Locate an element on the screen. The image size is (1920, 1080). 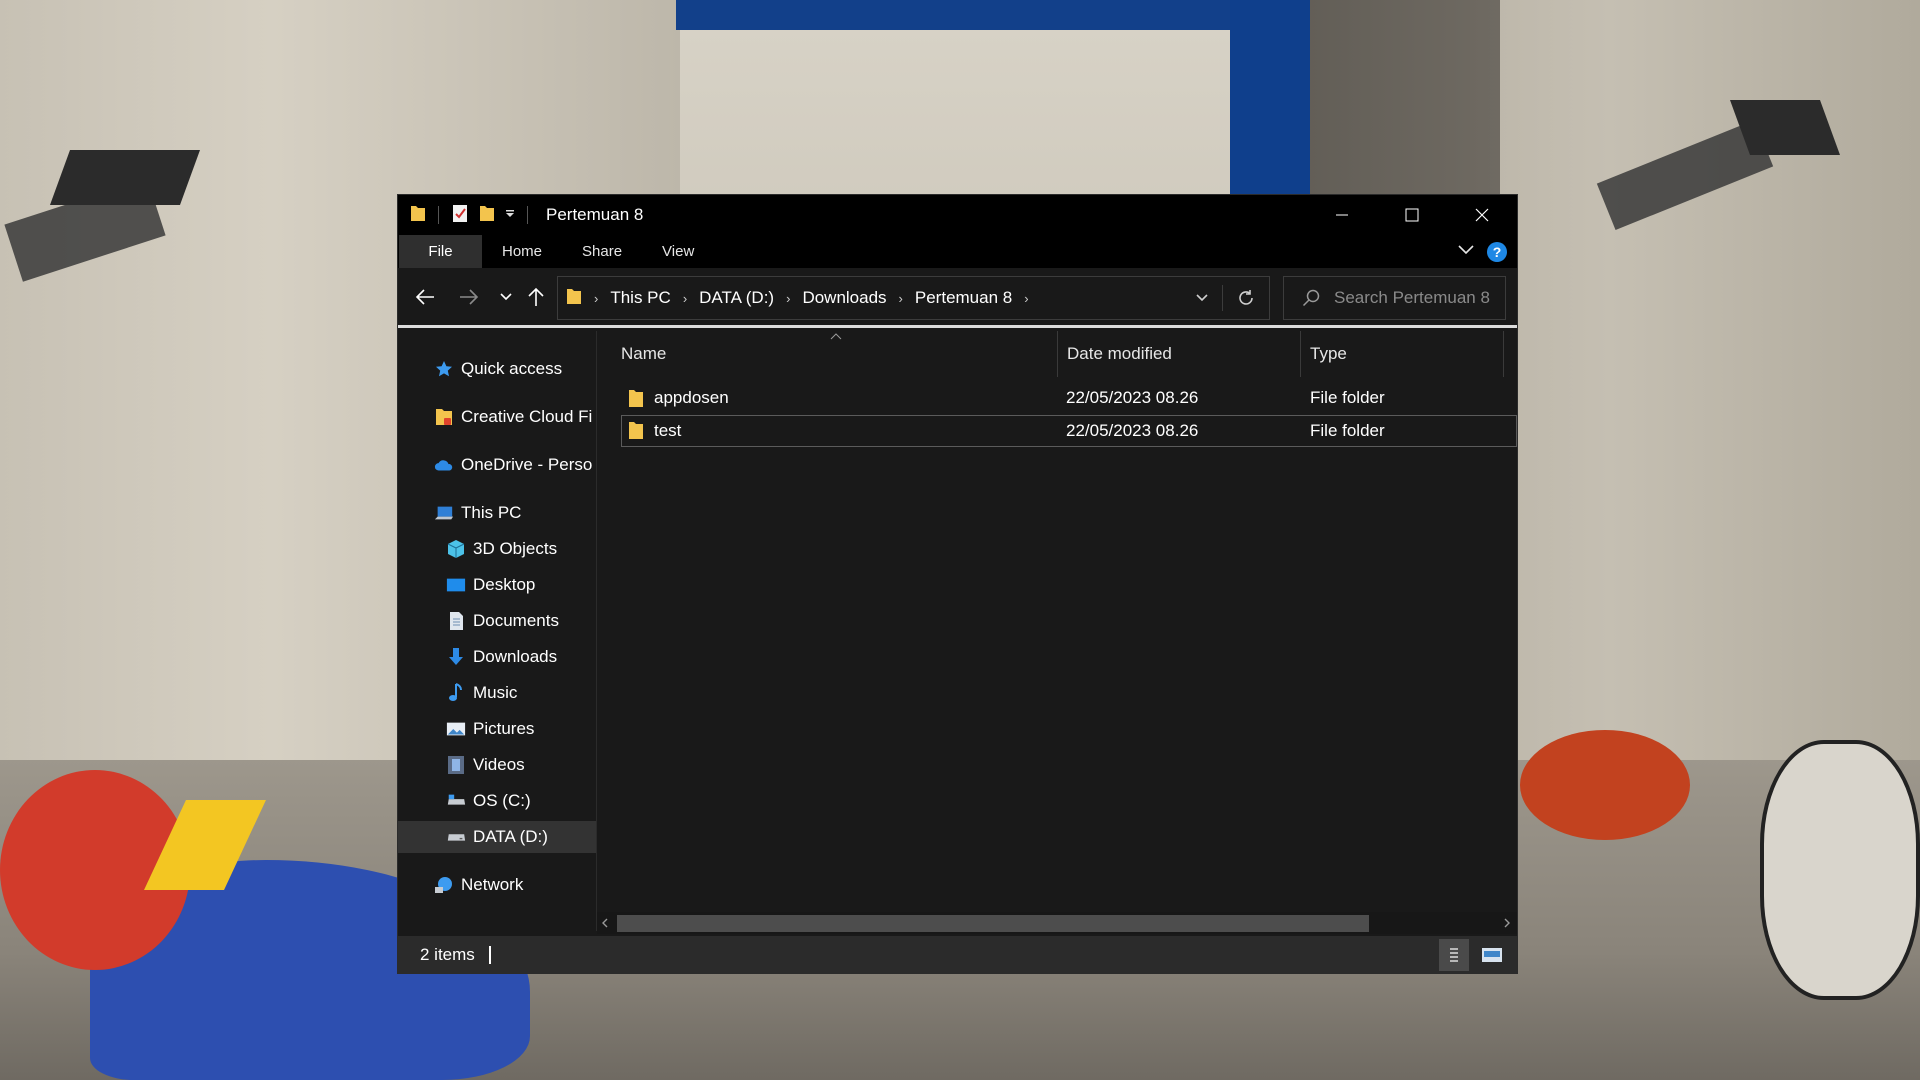
address-bar-controls is located at coordinates (1225, 298).